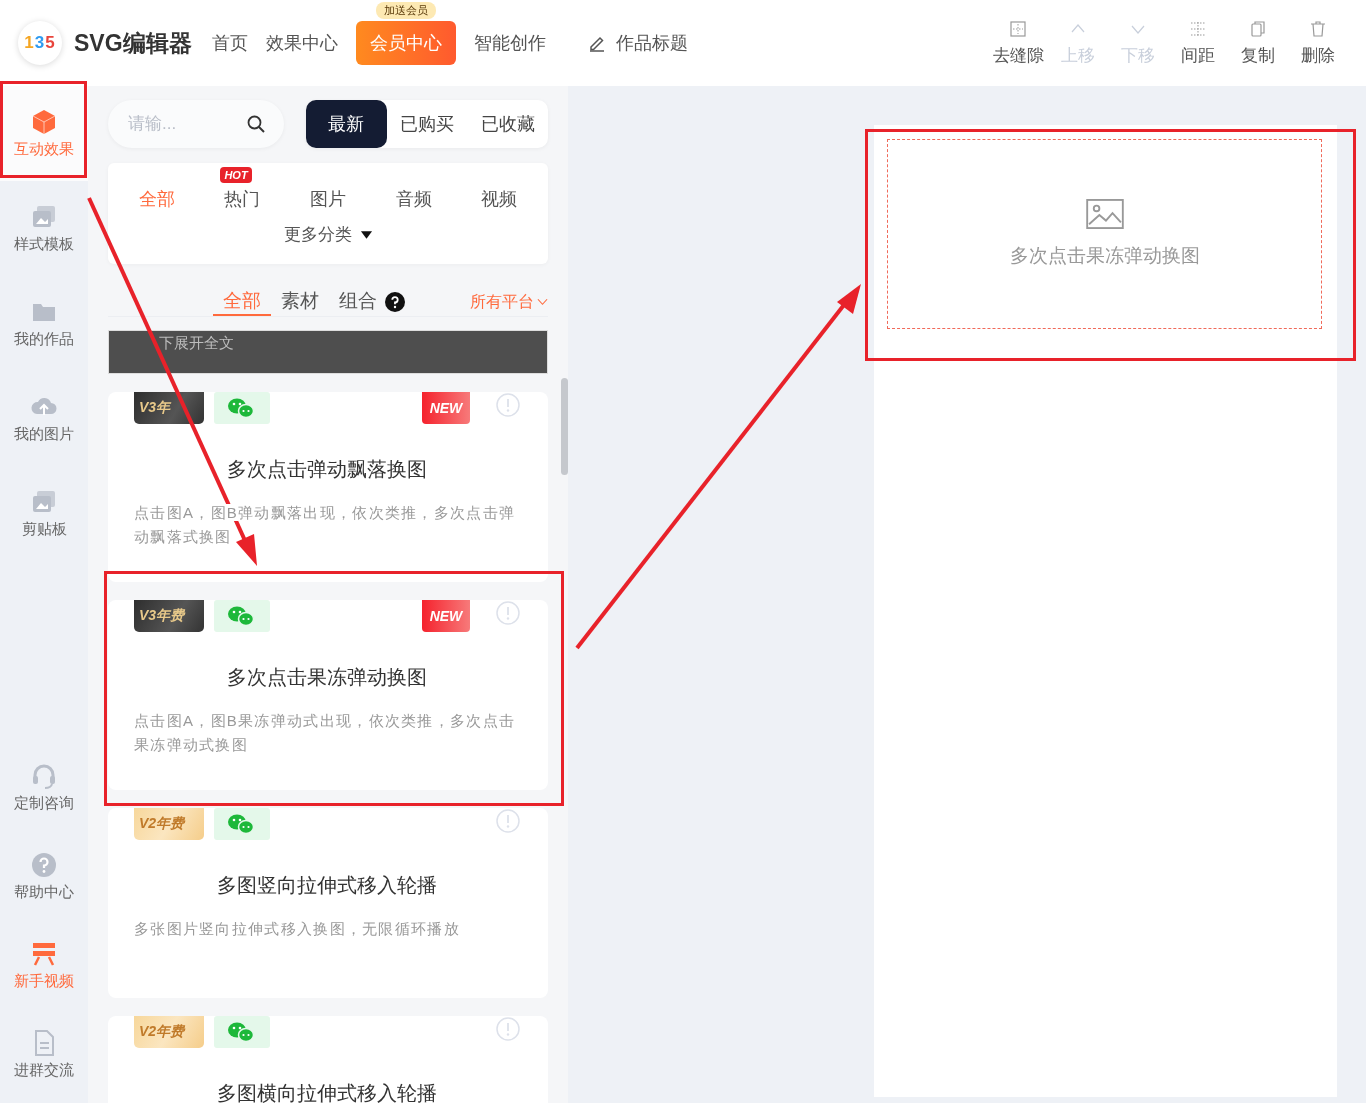 The width and height of the screenshot is (1366, 1103). What do you see at coordinates (328, 199) in the screenshot?
I see `category-tab: 图片` at bounding box center [328, 199].